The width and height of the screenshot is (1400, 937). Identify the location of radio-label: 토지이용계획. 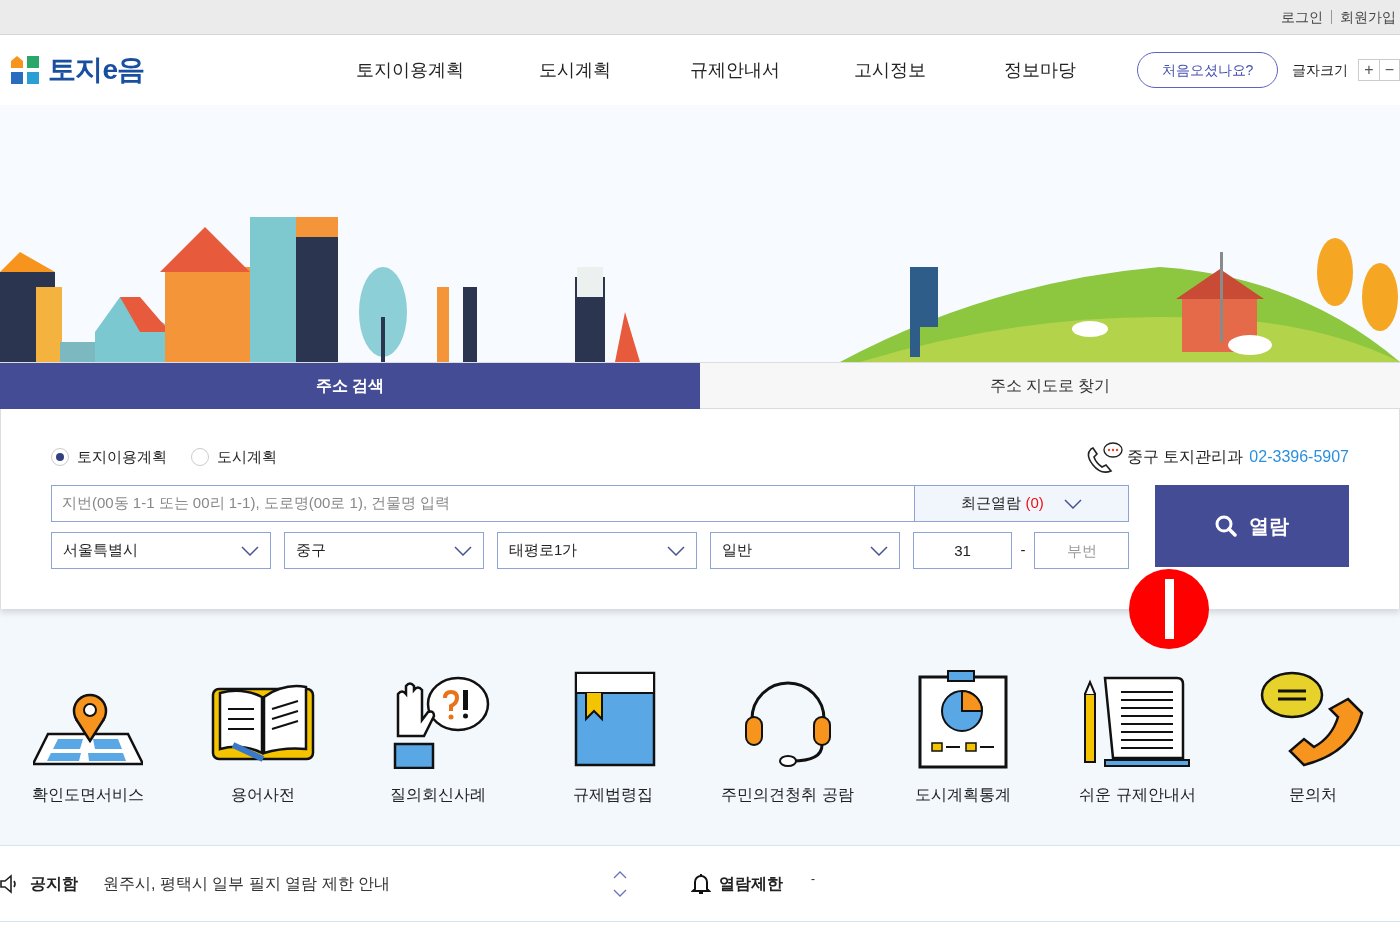
(122, 457).